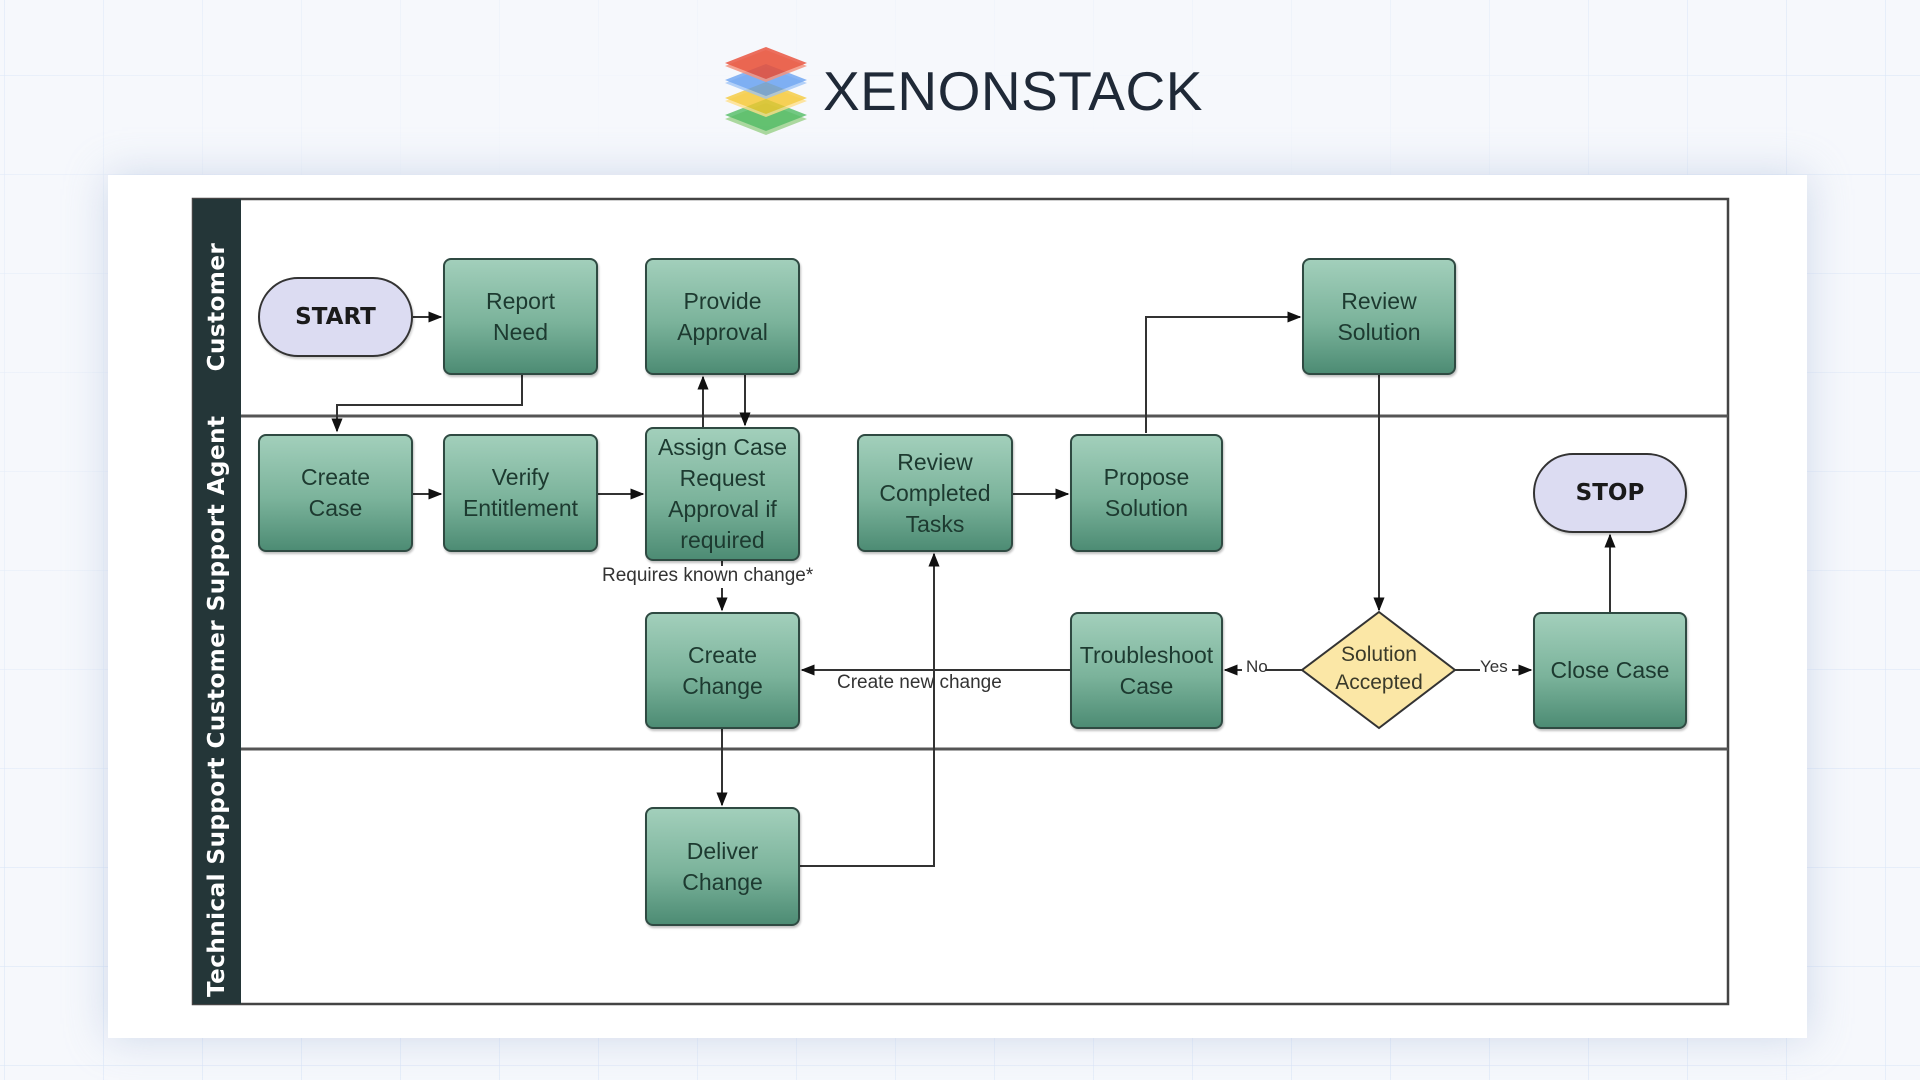  I want to click on node-label: Troubleshoot Case, so click(1146, 670).